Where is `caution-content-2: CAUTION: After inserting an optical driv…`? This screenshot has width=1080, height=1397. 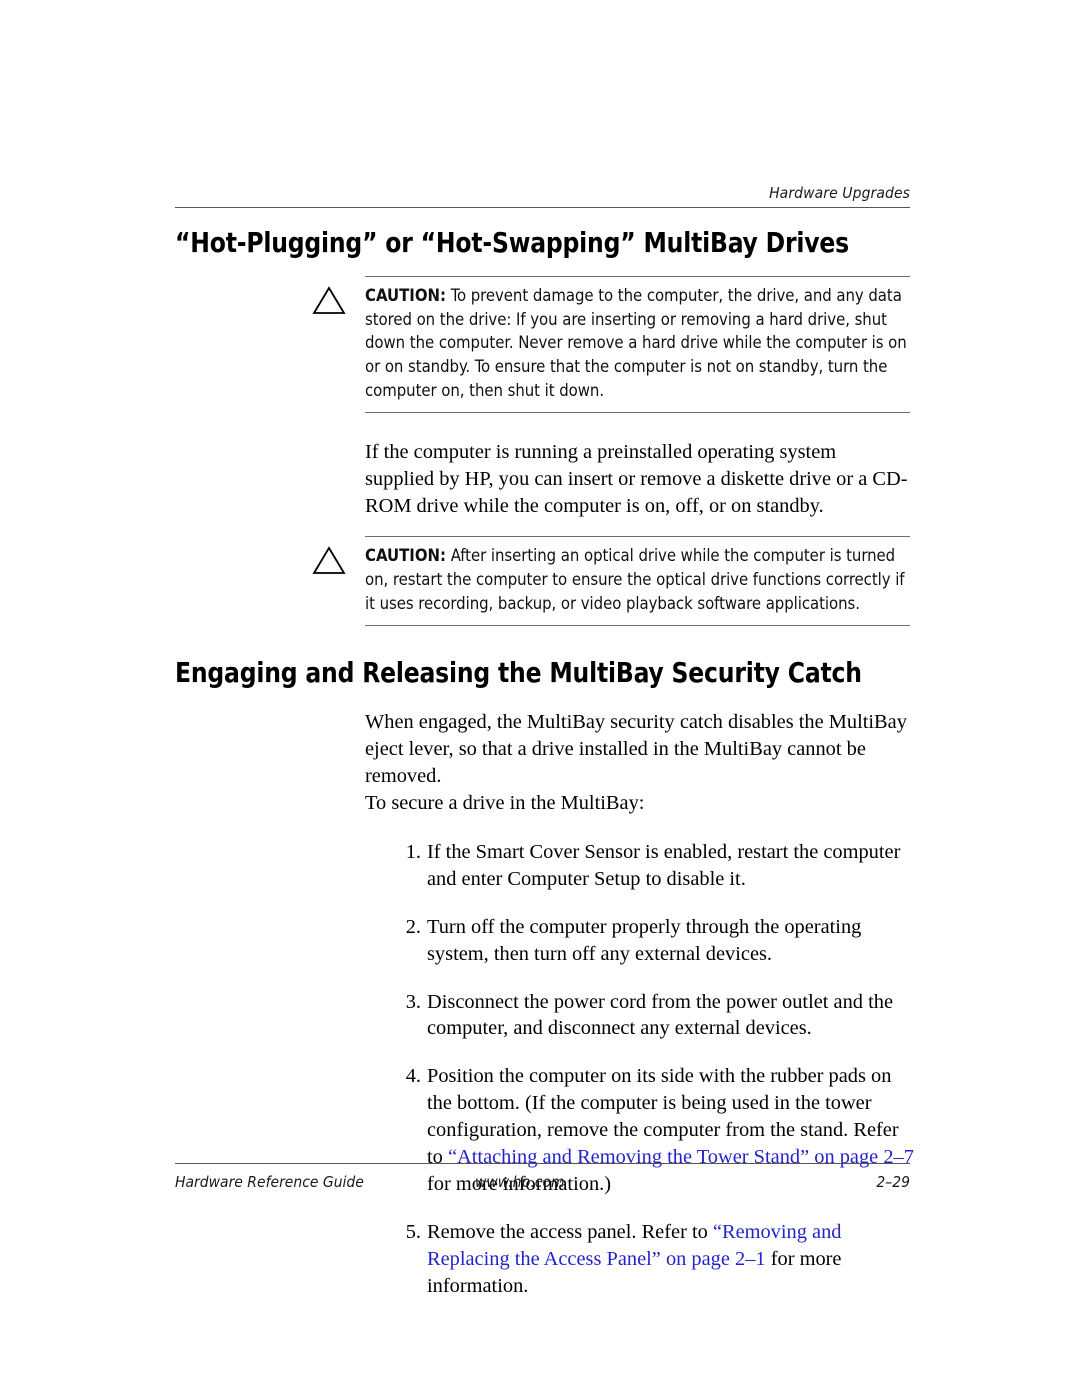
caution-content-2: CAUTION: After inserting an optical driv… is located at coordinates (611, 581).